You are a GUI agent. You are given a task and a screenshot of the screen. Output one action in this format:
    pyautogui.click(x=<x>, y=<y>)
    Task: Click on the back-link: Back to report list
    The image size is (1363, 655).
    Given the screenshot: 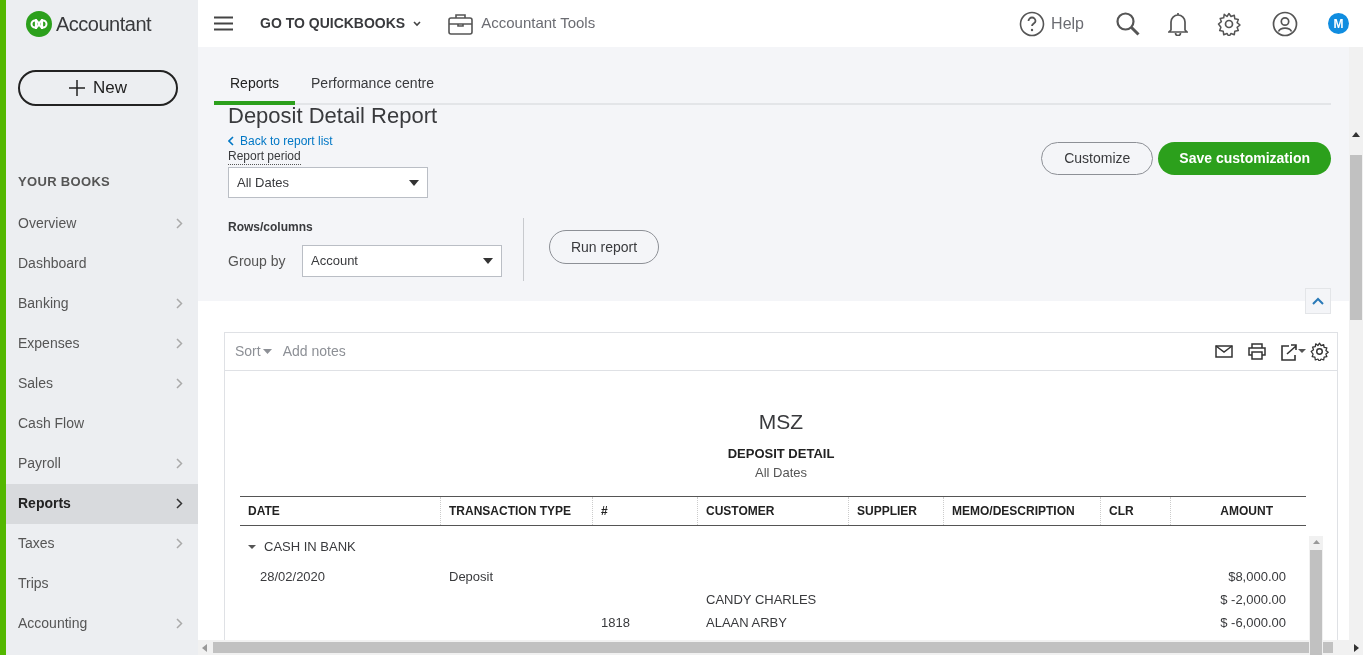 What is the action you would take?
    pyautogui.click(x=280, y=141)
    